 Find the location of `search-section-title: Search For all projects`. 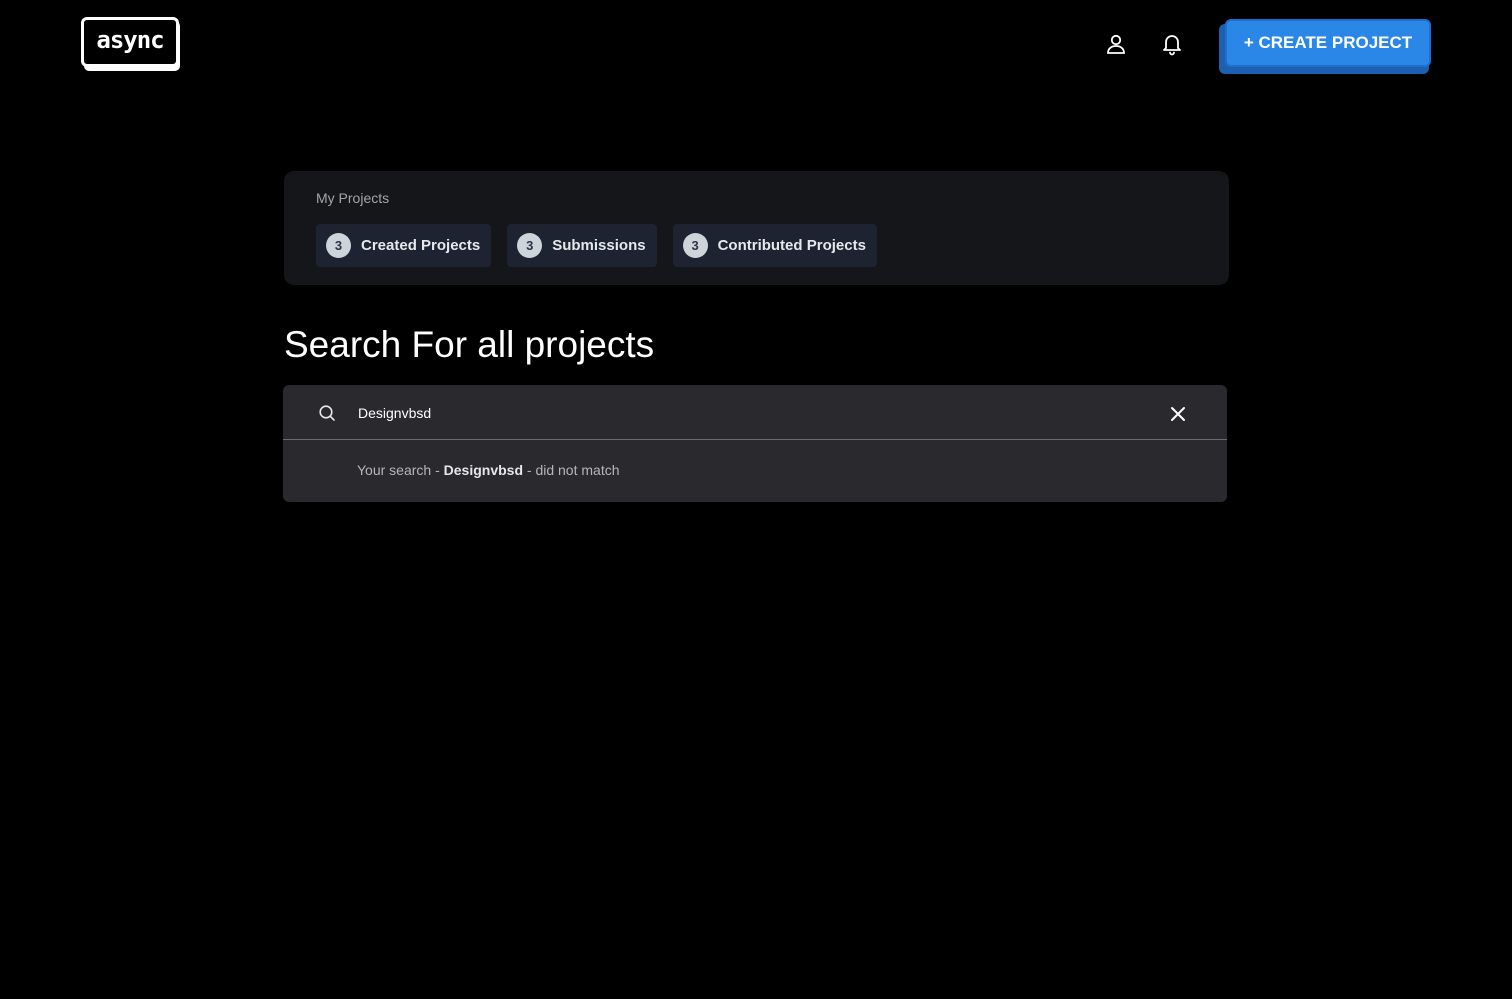

search-section-title: Search For all projects is located at coordinates (469, 344).